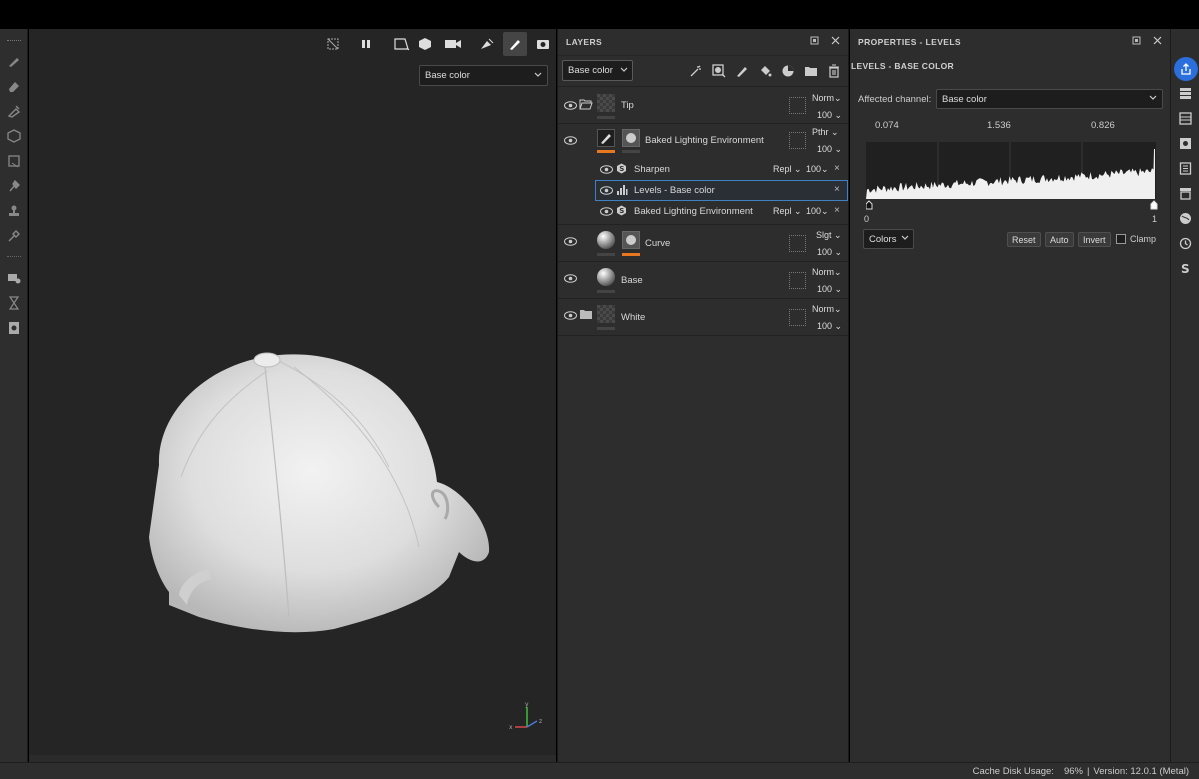 The width and height of the screenshot is (1199, 779). Describe the element at coordinates (487, 44) in the screenshot. I see `environment-button` at that location.